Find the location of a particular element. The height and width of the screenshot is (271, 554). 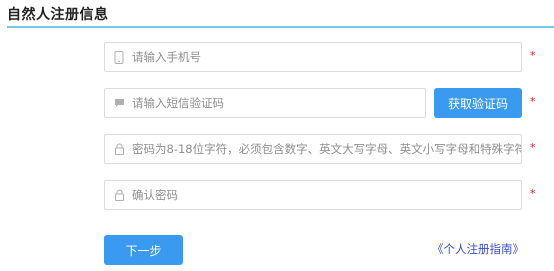

page-title: 自然人注册信息 is located at coordinates (58, 15).